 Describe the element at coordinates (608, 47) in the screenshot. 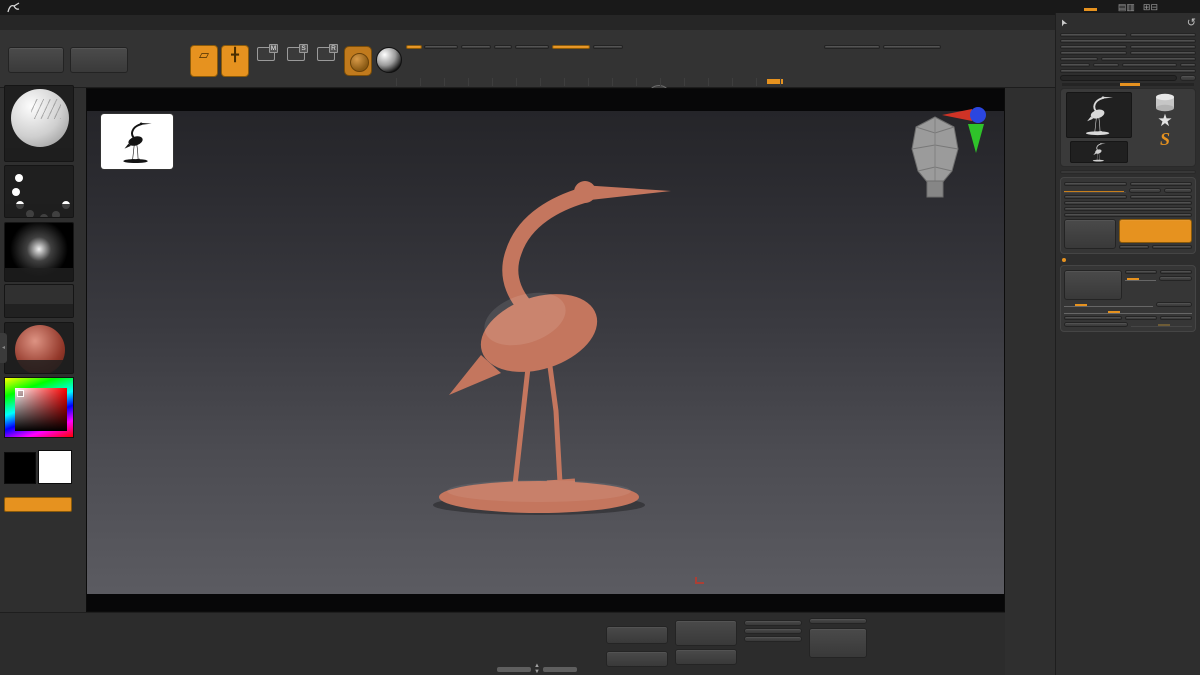

I see `zcut-button` at that location.